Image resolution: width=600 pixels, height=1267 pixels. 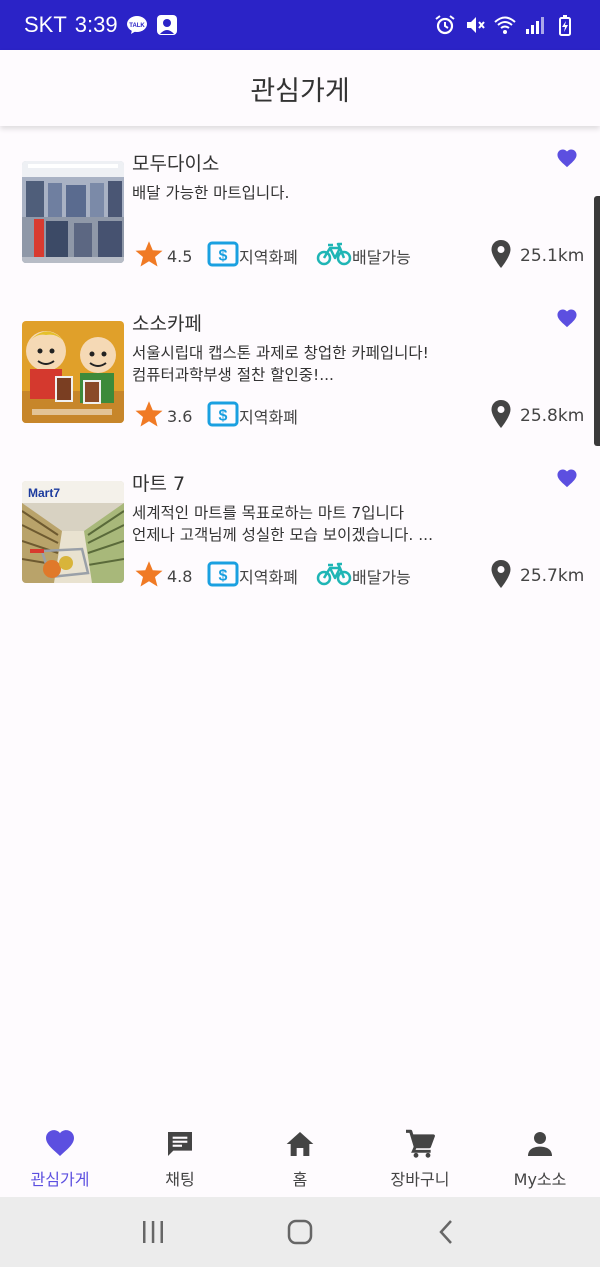 I want to click on rating-value: 4.5, so click(x=180, y=256).